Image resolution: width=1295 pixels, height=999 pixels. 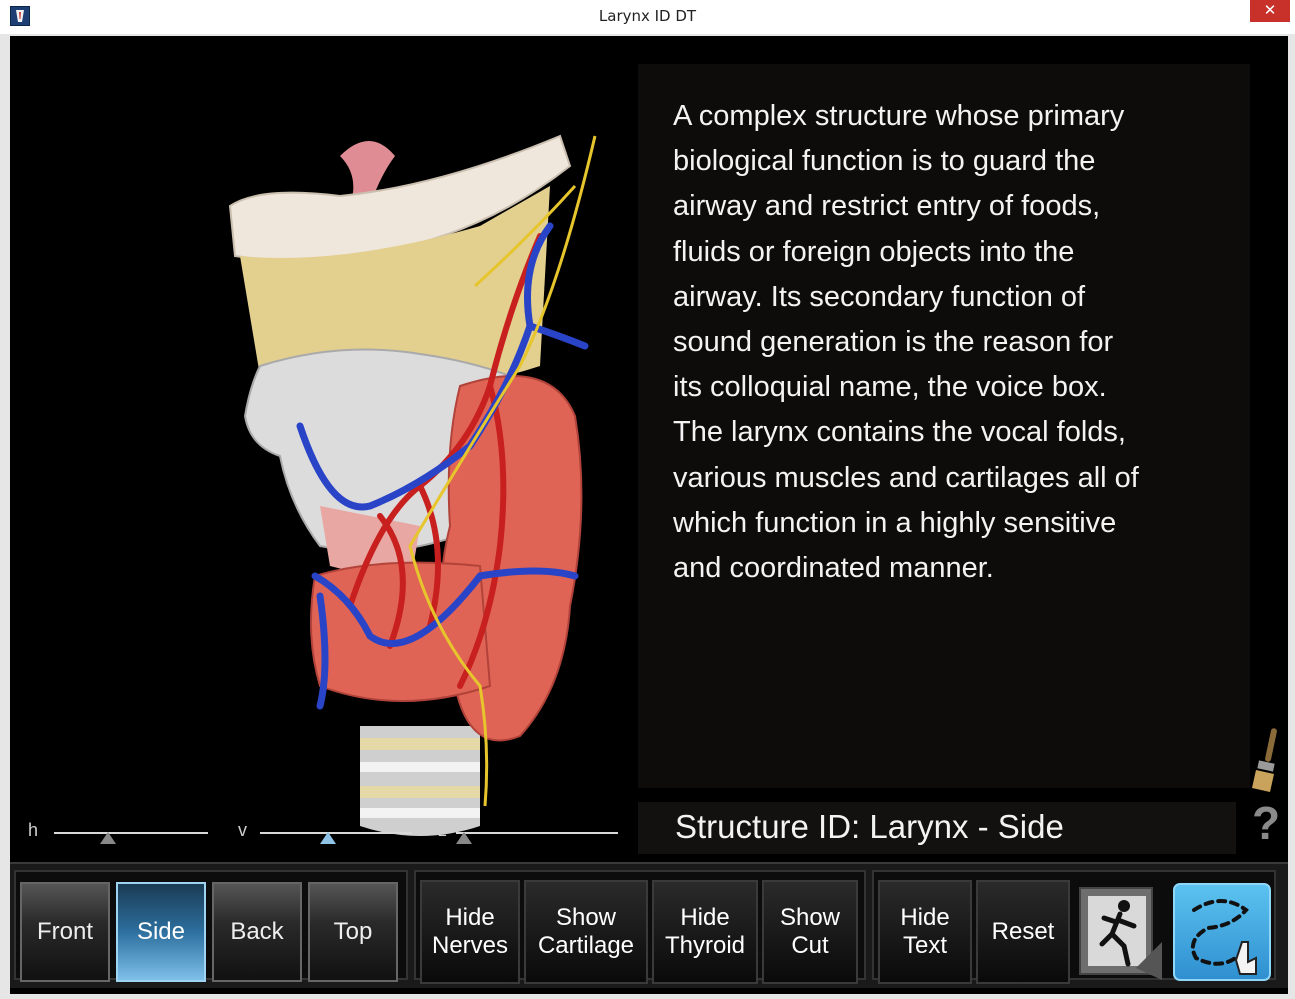 I want to click on window-title: Larynx ID DT, so click(x=647, y=16).